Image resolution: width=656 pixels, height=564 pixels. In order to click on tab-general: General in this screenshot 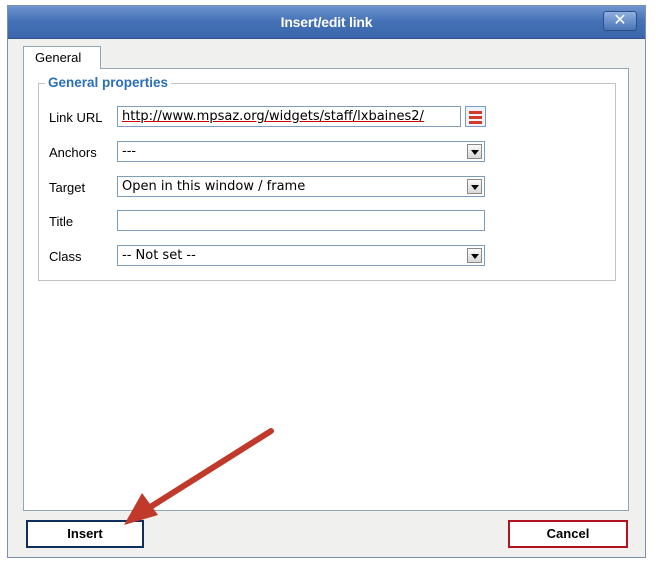, I will do `click(62, 57)`.